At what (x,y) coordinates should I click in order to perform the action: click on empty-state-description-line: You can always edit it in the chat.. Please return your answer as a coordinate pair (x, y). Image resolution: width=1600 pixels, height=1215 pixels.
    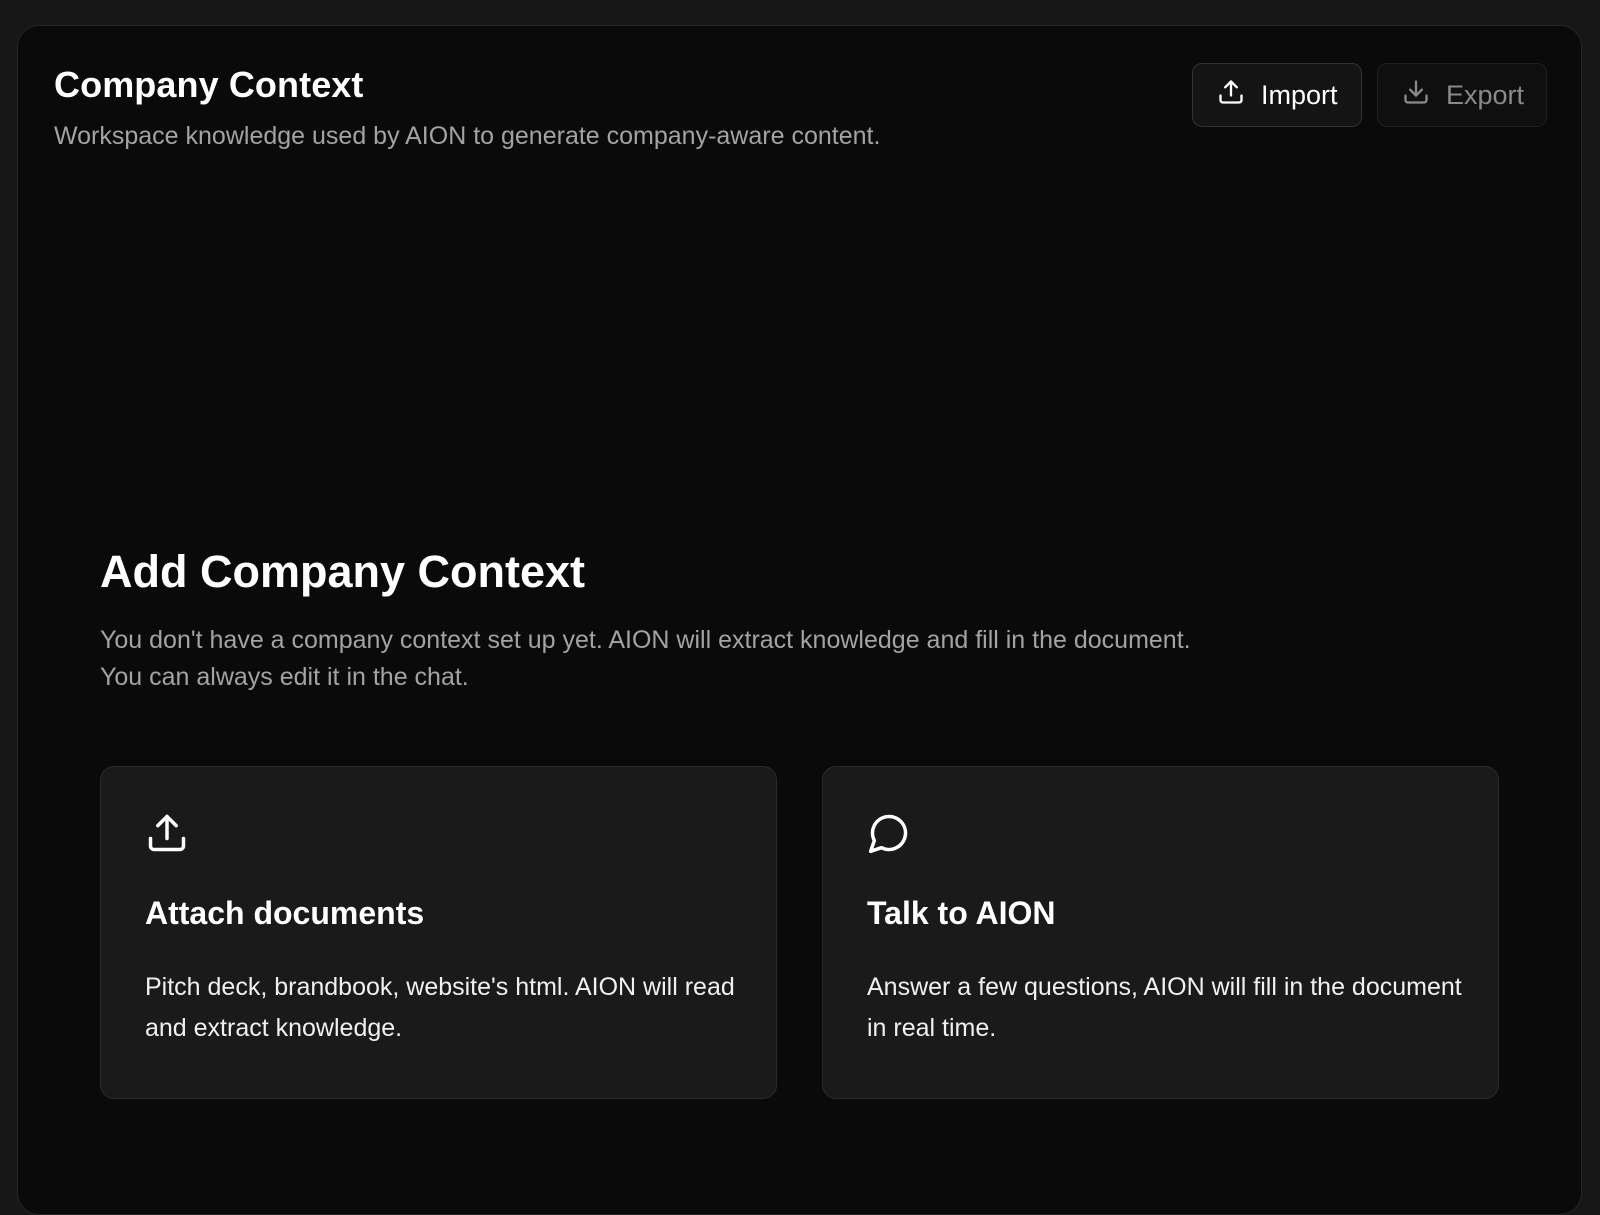
    Looking at the image, I should click on (284, 677).